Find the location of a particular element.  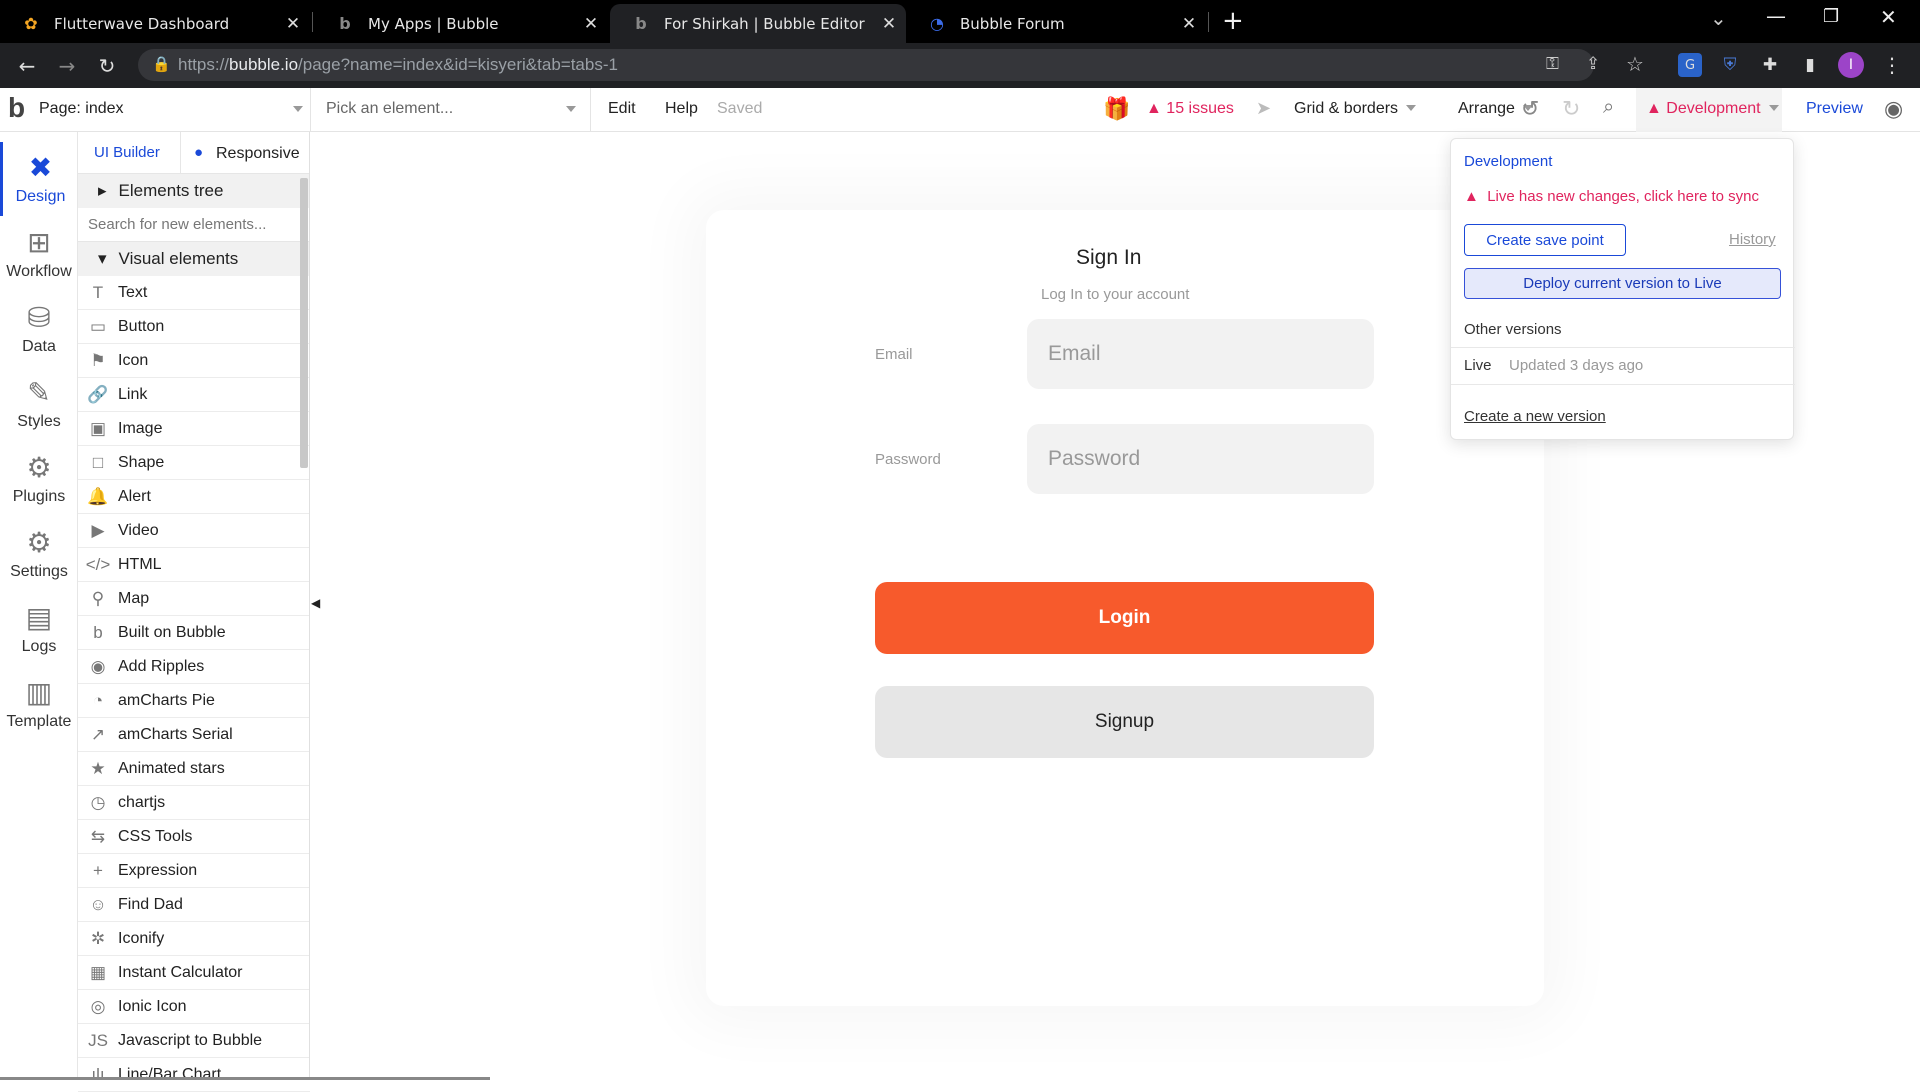

key-icon: ⚿ is located at coordinates (1552, 64).